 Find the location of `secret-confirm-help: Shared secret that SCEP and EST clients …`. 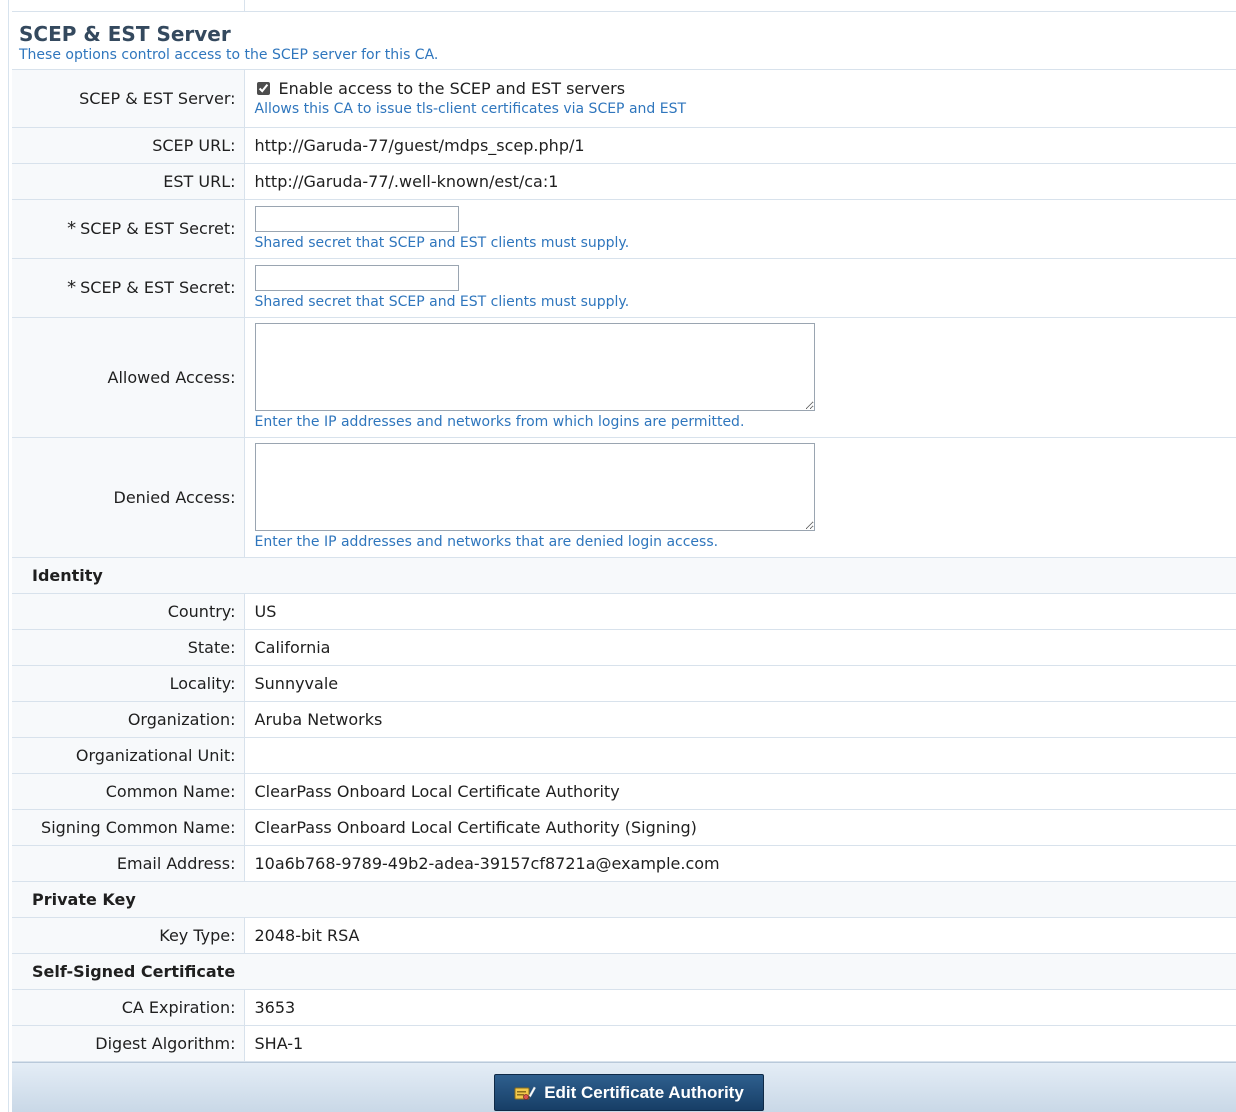

secret-confirm-help: Shared secret that SCEP and EST clients … is located at coordinates (442, 301).